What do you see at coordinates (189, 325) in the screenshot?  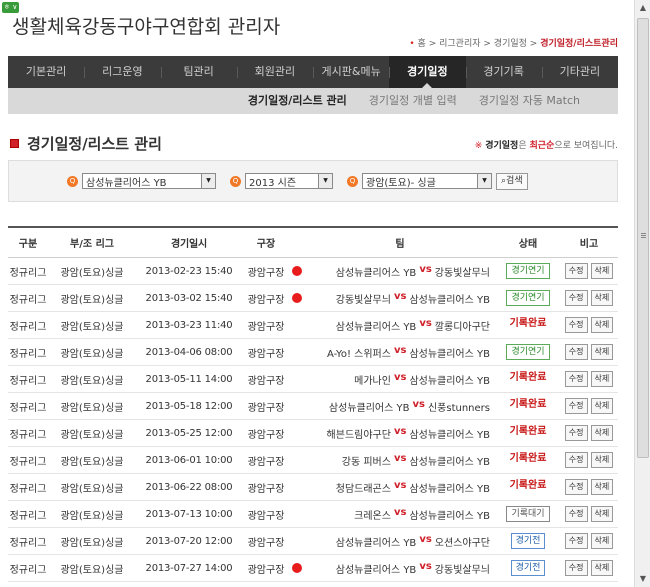 I see `cell-date: 2013-03-23 11:40` at bounding box center [189, 325].